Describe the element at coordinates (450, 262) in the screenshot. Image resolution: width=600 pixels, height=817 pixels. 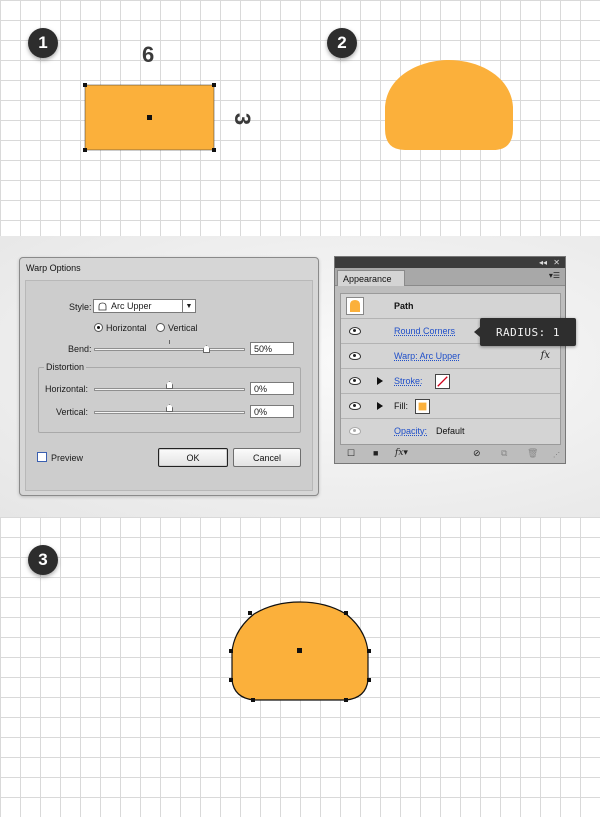
I see `panel-title-strip: ◂◂ ✕` at that location.